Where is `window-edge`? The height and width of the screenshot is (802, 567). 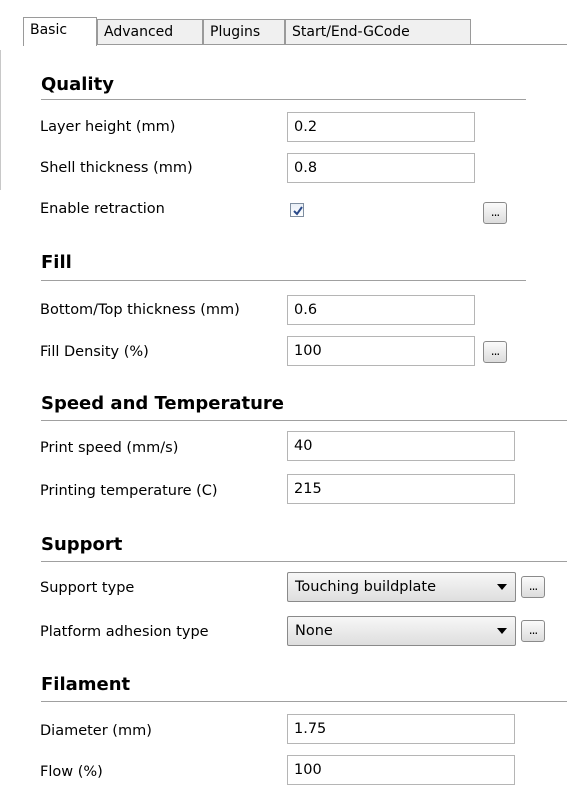 window-edge is located at coordinates (0, 120).